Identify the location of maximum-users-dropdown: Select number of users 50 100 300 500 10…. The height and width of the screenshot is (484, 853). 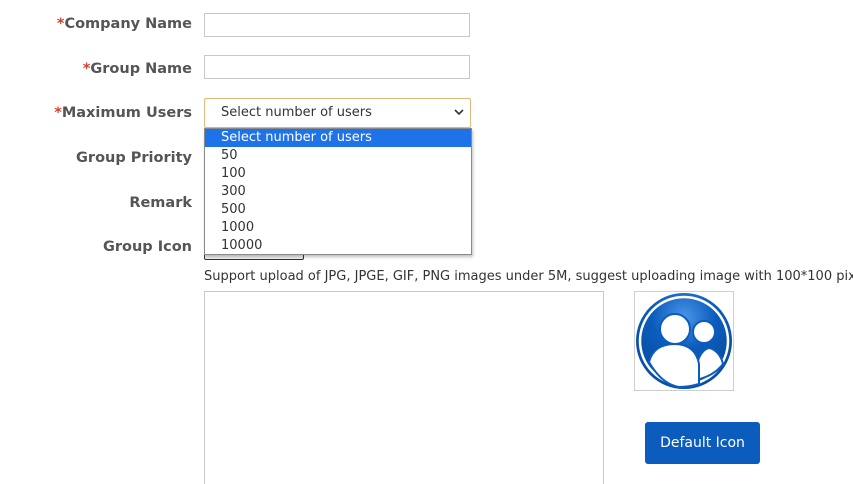
(338, 191).